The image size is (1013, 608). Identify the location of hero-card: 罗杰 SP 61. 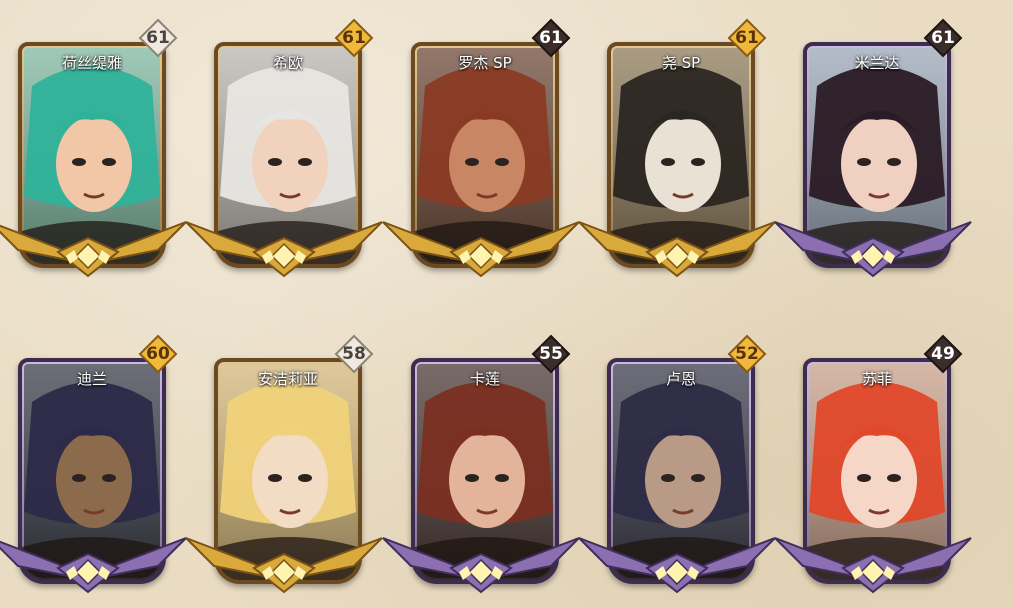
(481, 146).